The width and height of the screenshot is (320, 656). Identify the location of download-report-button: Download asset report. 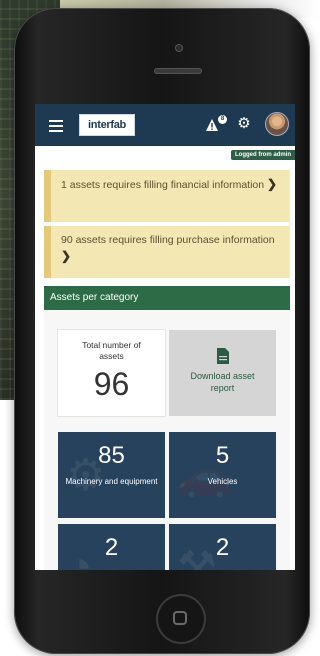
(222, 373).